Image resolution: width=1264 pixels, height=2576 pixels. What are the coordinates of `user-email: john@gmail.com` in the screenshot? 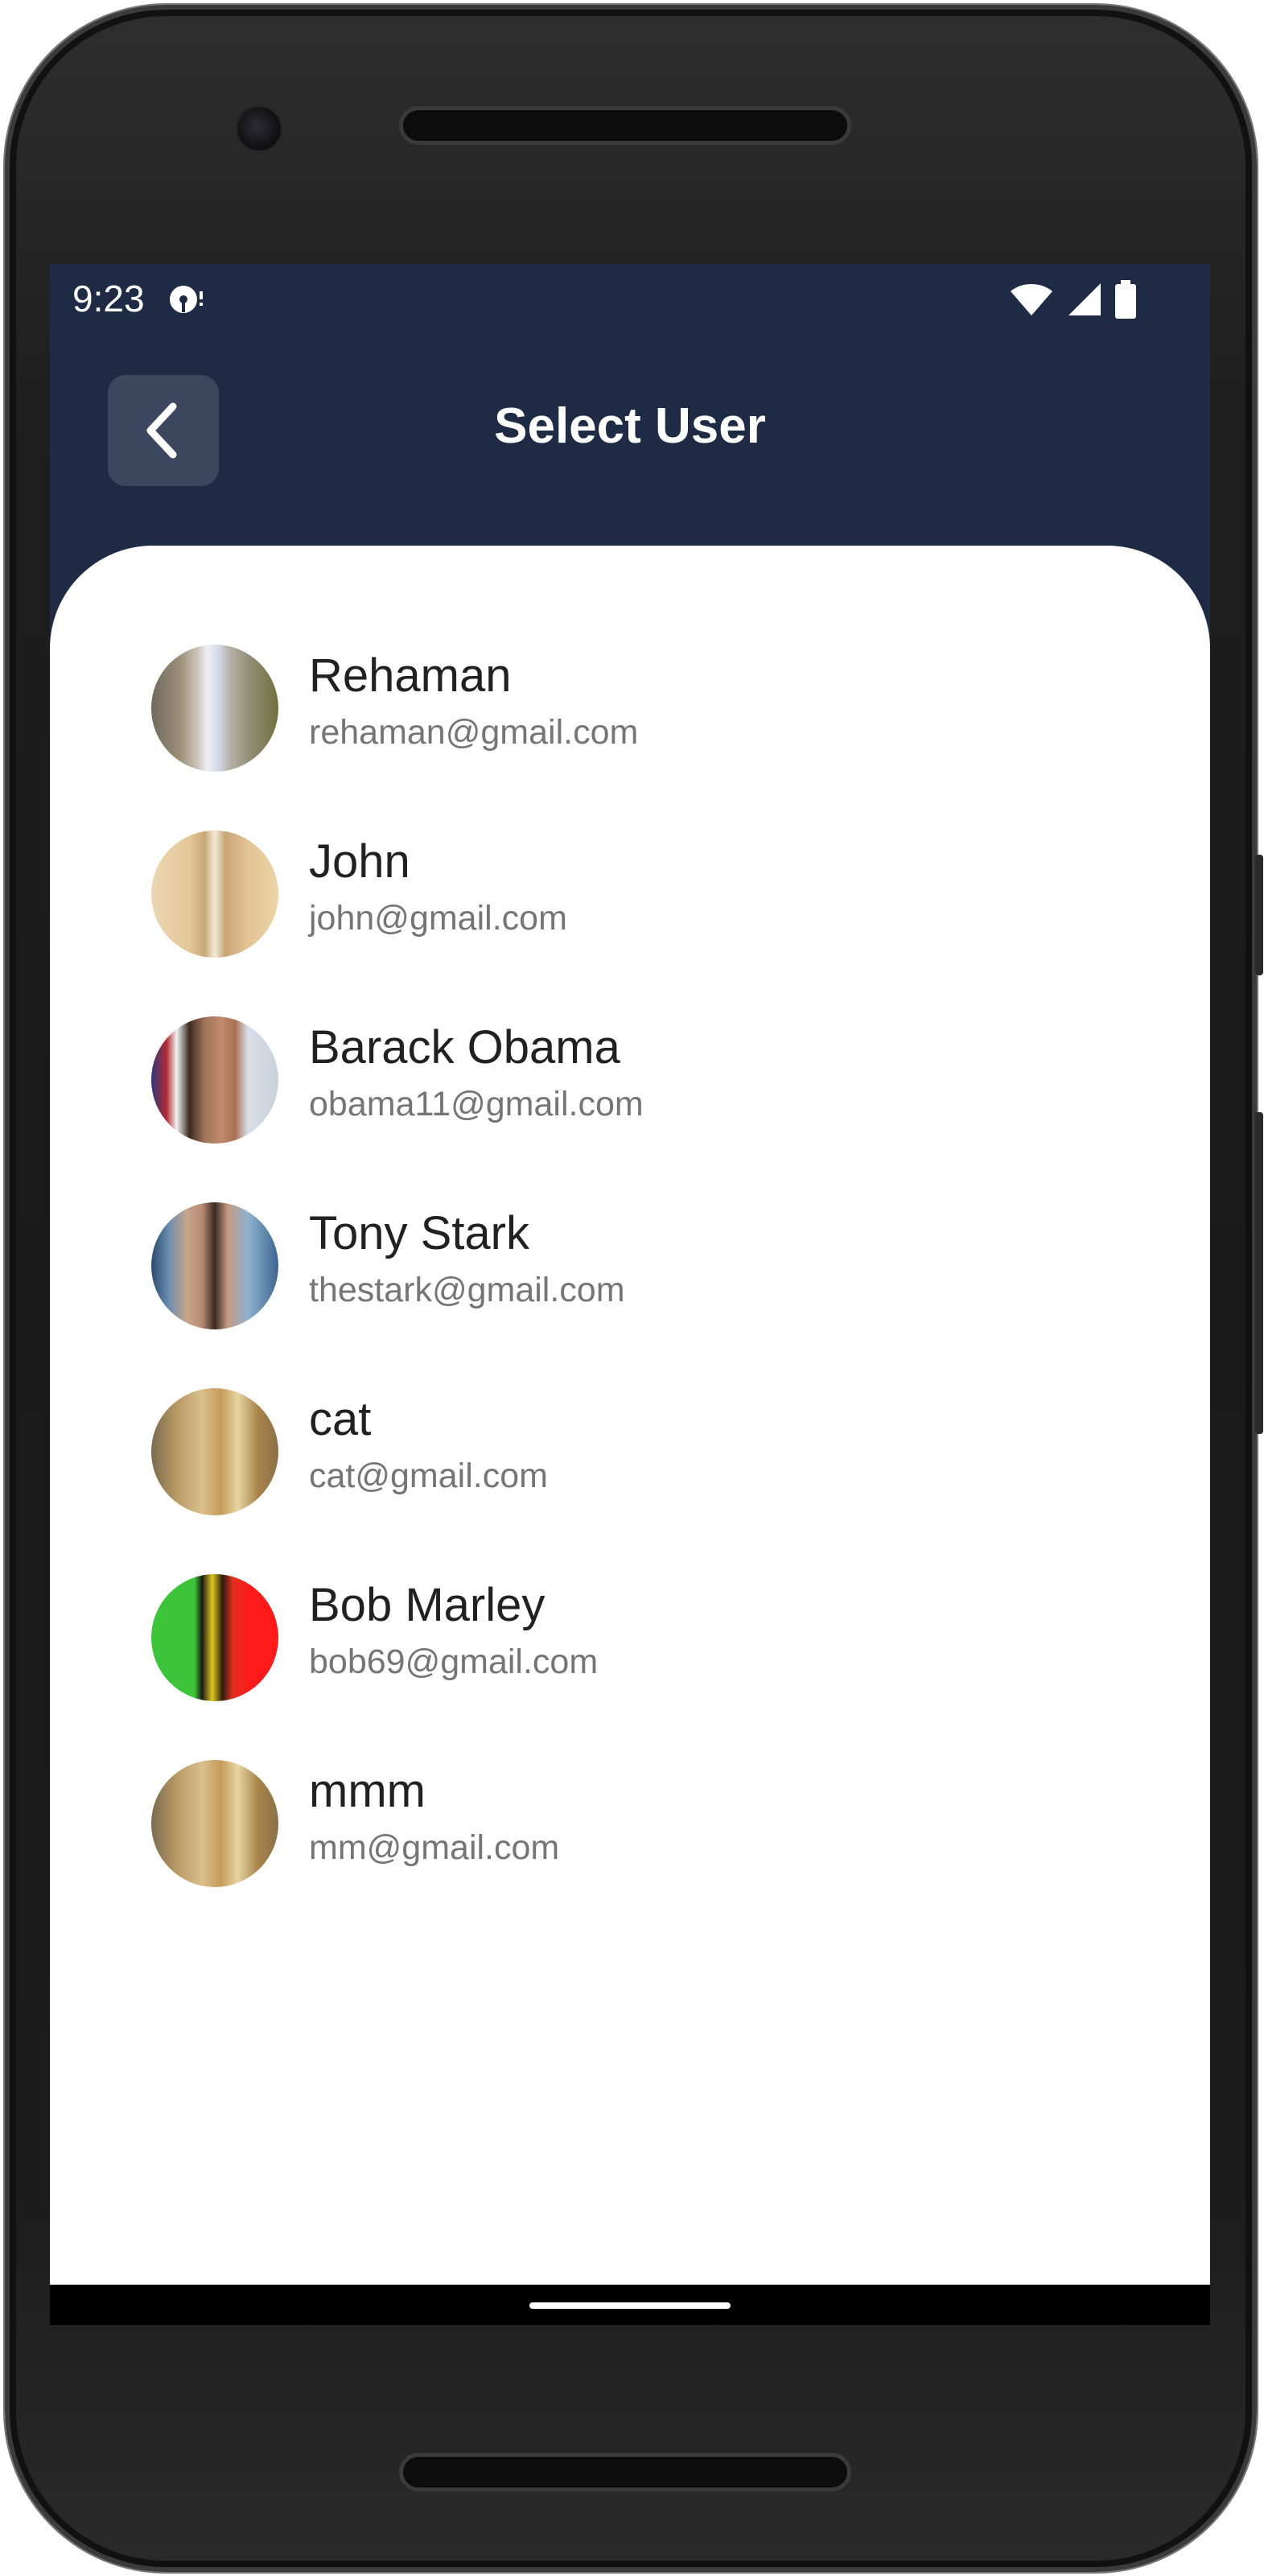 It's located at (438, 918).